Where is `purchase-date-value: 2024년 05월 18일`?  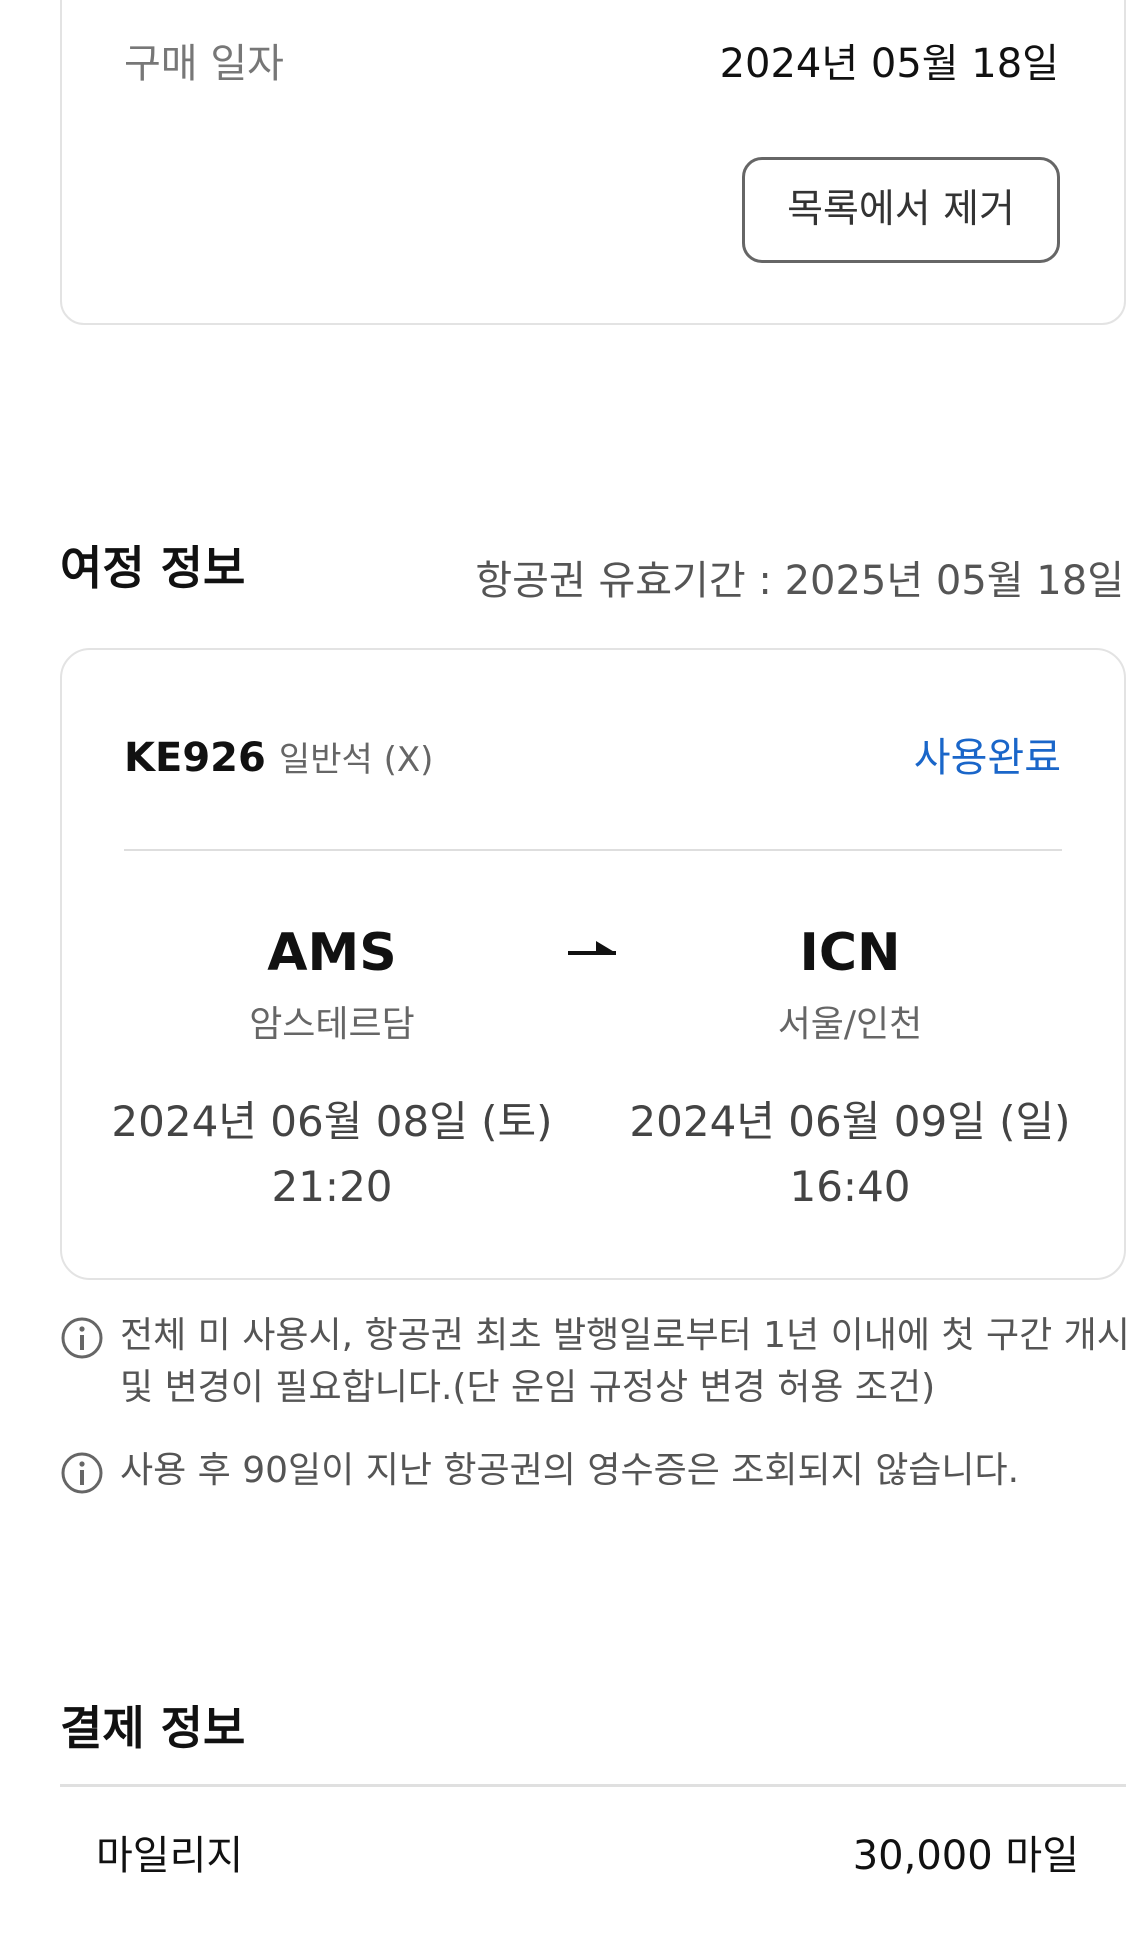
purchase-date-value: 2024년 05월 18일 is located at coordinates (889, 64).